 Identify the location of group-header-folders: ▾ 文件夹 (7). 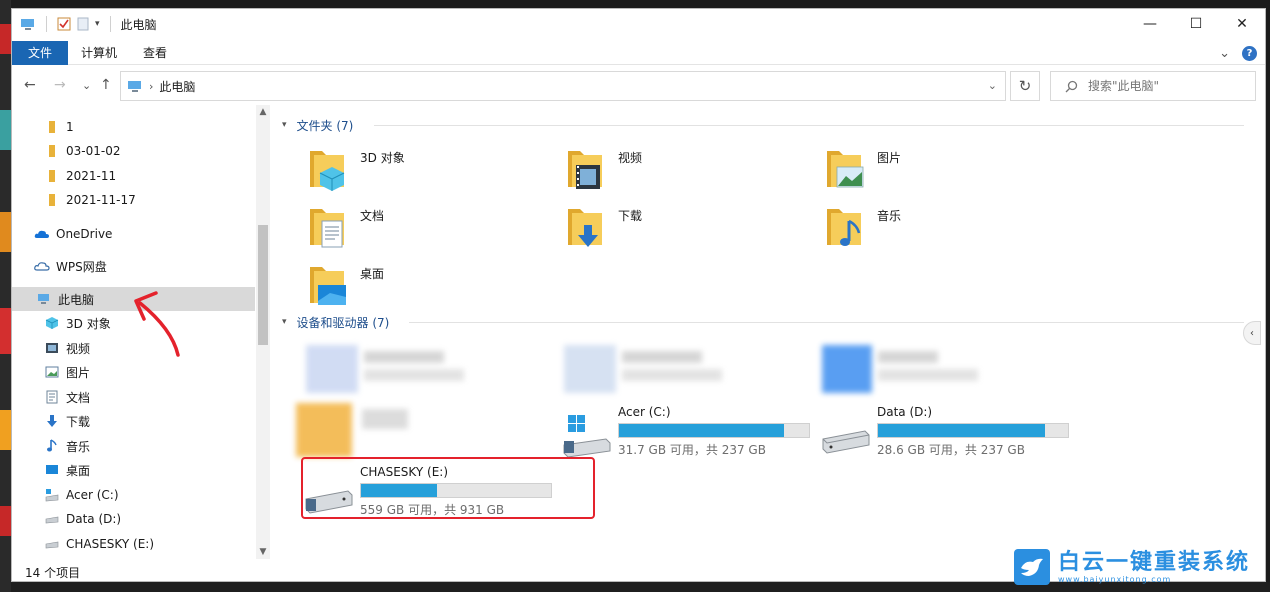
(317, 125).